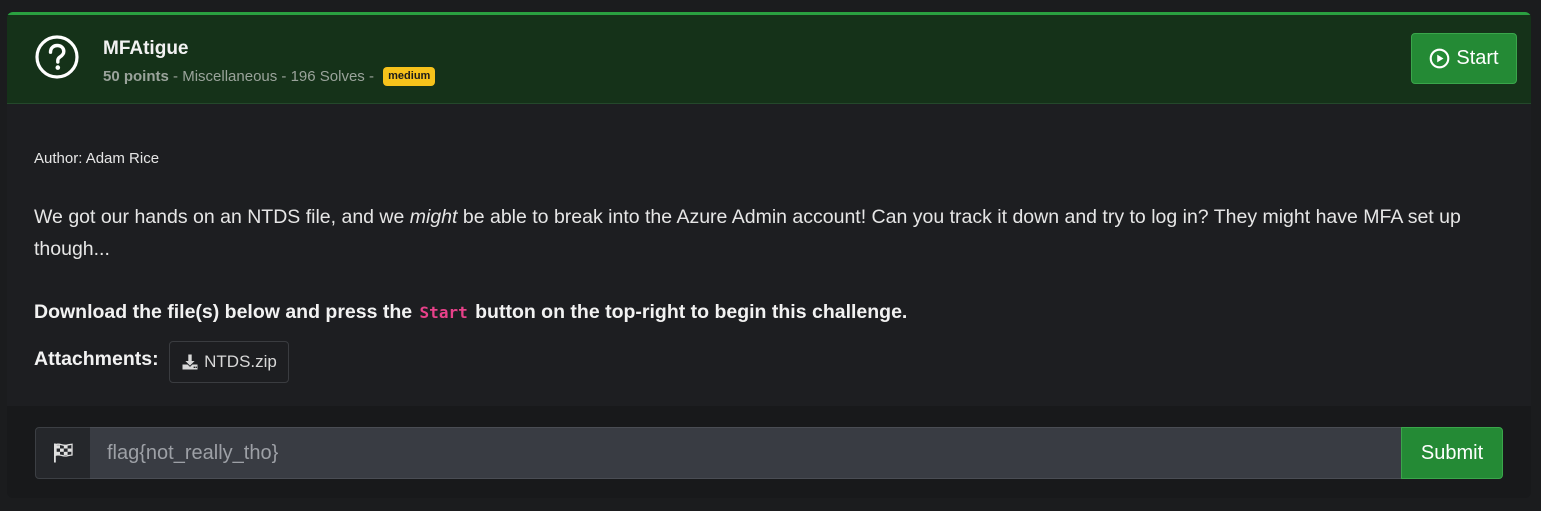 This screenshot has width=1541, height=511. What do you see at coordinates (230, 76) in the screenshot?
I see `challenge-category: Miscellaneous` at bounding box center [230, 76].